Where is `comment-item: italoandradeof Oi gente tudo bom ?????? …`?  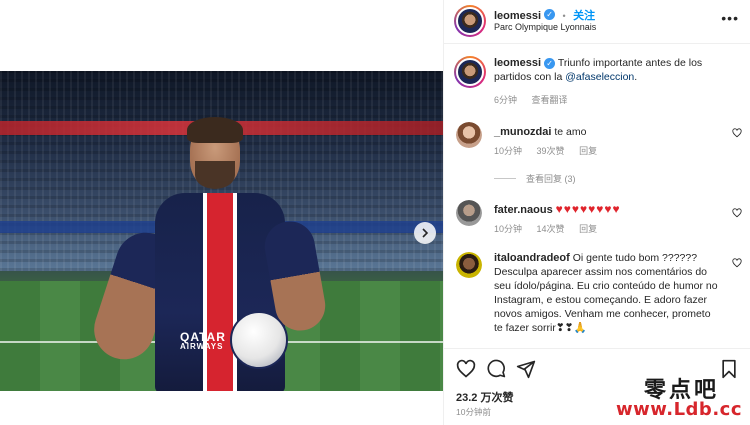 comment-item: italoandradeof Oi gente tudo bom ?????? … is located at coordinates (601, 300).